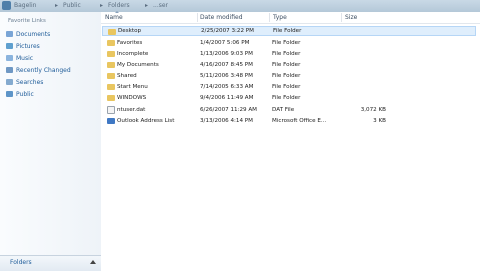  What do you see at coordinates (9, 58) in the screenshot?
I see `music-icon` at bounding box center [9, 58].